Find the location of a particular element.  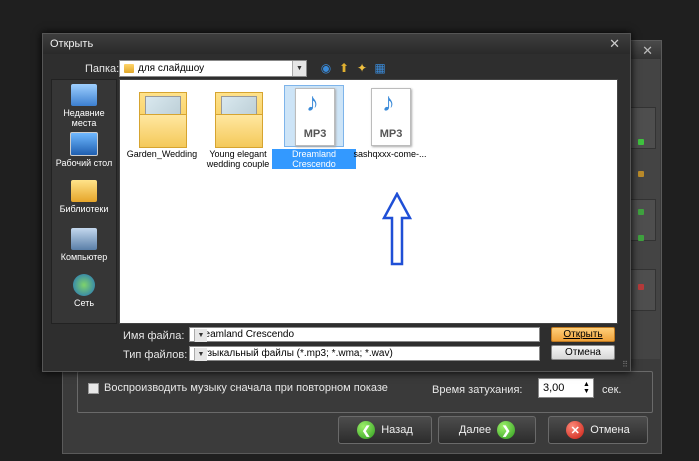

place-recent: Недавние места is located at coordinates (84, 106).